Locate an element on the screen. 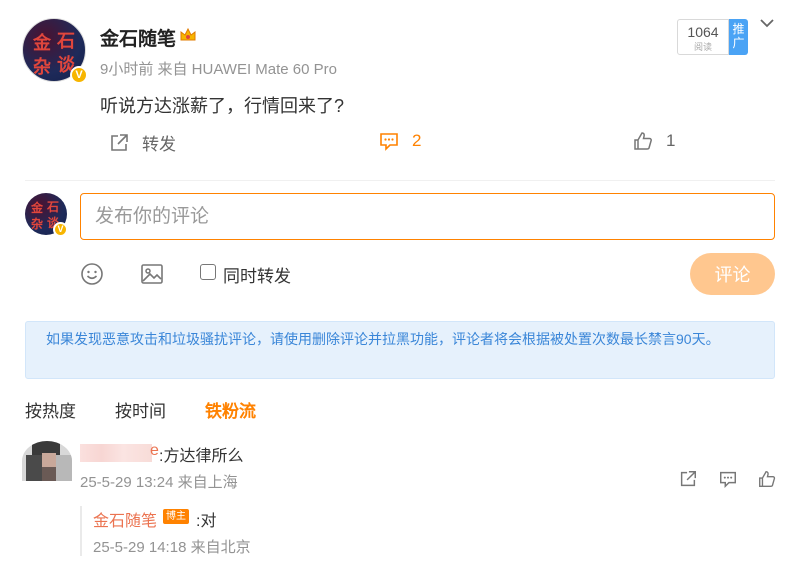  share-button: 转发 is located at coordinates (142, 142).